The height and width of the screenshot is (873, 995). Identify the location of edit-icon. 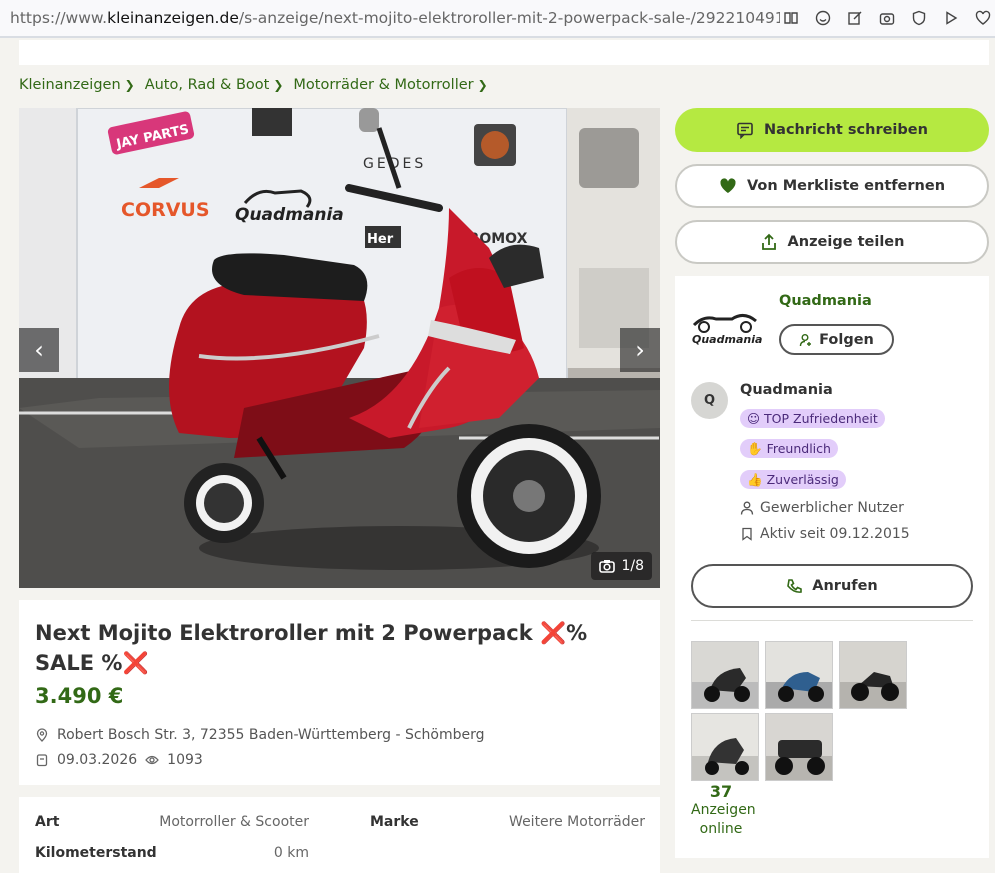
(855, 18).